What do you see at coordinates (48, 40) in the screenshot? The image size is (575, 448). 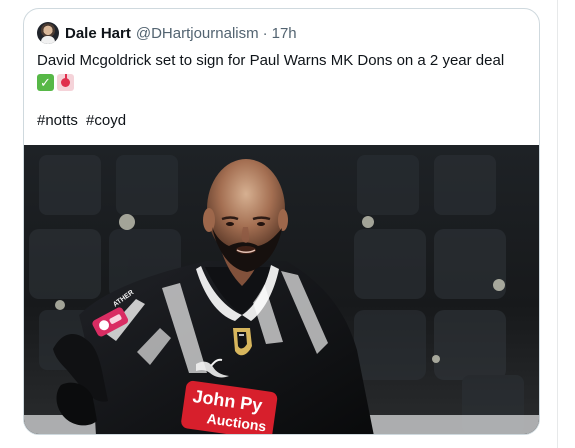 I see `avatar-shirt-shape` at bounding box center [48, 40].